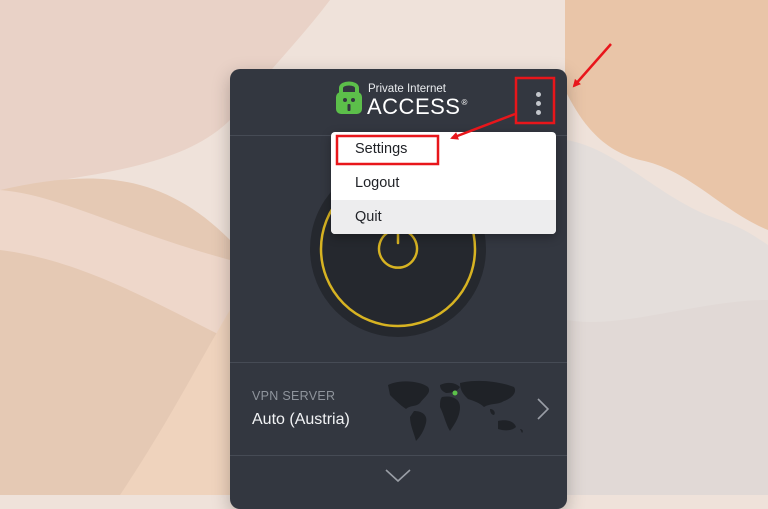 The width and height of the screenshot is (768, 509). I want to click on vpn-server-selector: VPN SERVER Auto (Austria), so click(398, 409).